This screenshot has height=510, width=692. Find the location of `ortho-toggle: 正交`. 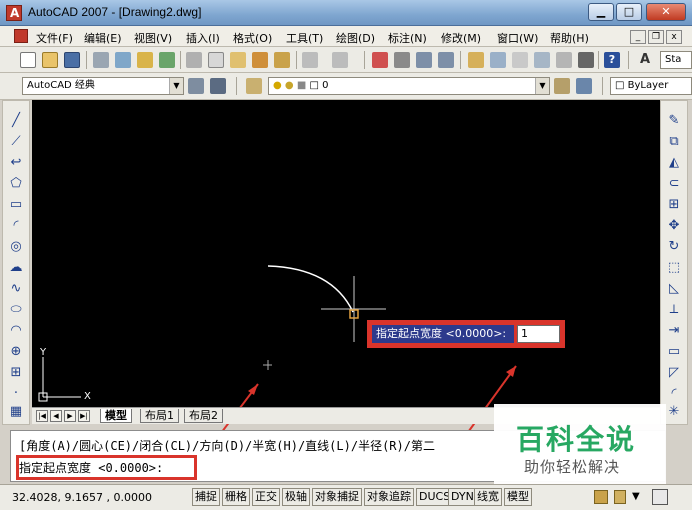

ortho-toggle: 正交 is located at coordinates (266, 497).